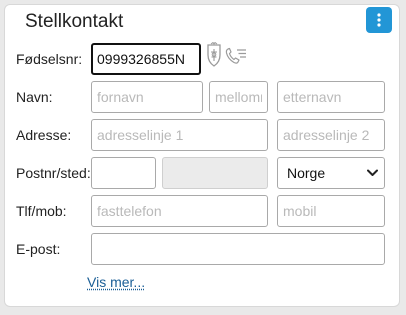 The image size is (406, 315). I want to click on epost-input, so click(238, 249).